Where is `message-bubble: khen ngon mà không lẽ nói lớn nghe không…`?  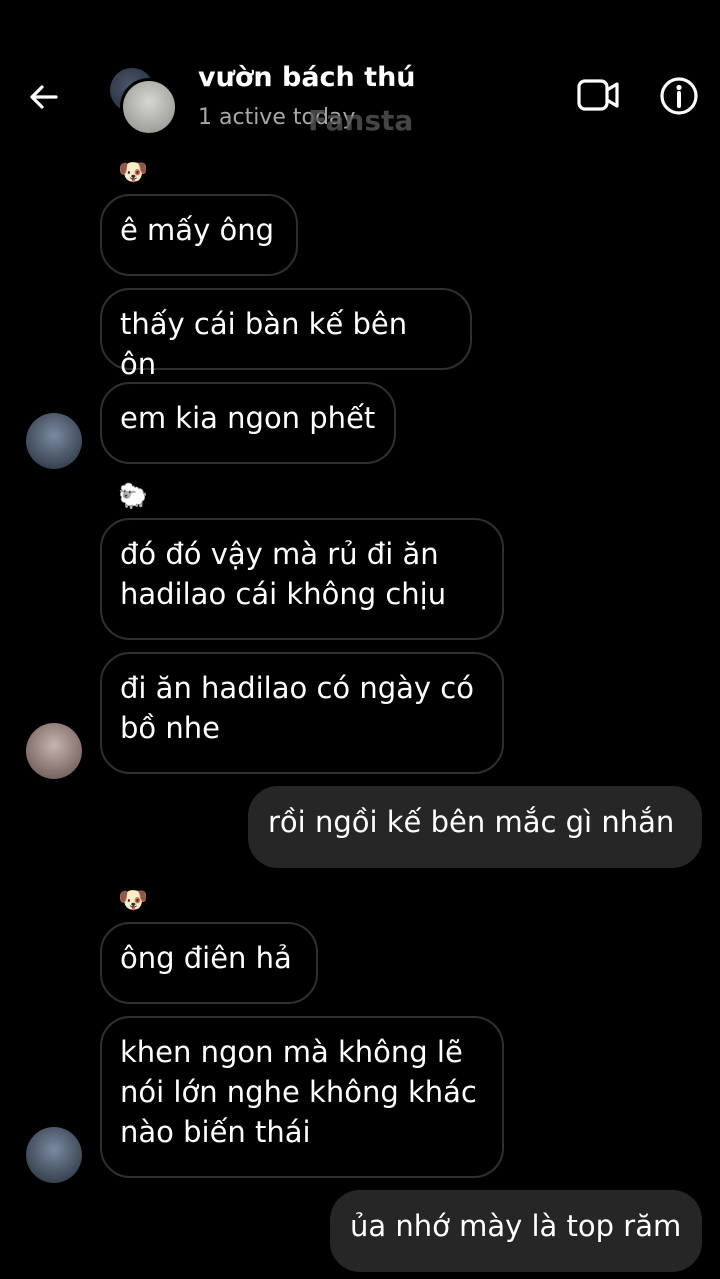 message-bubble: khen ngon mà không lẽ nói lớn nghe không… is located at coordinates (302, 1097).